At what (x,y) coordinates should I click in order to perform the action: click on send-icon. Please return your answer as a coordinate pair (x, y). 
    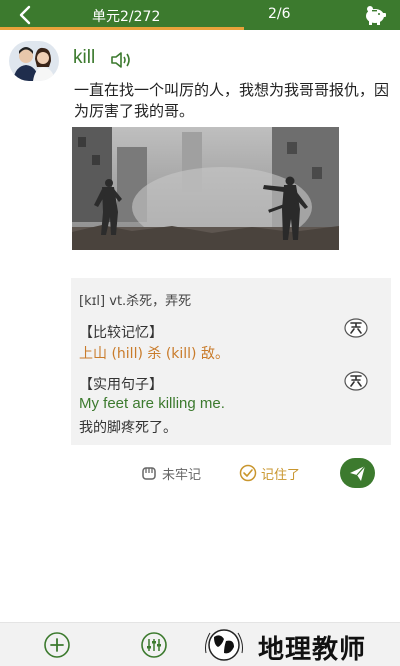
    Looking at the image, I should click on (358, 473).